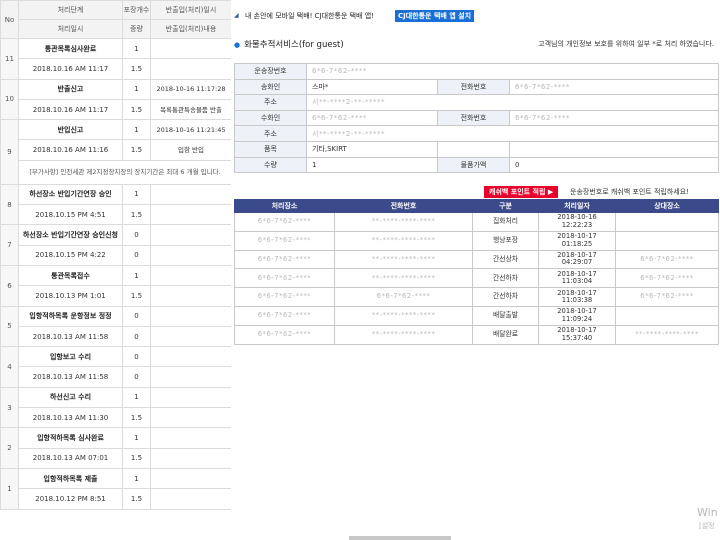 The width and height of the screenshot is (720, 540). I want to click on history-datetime: 2018.10.16 AM 11:17, so click(70, 109).